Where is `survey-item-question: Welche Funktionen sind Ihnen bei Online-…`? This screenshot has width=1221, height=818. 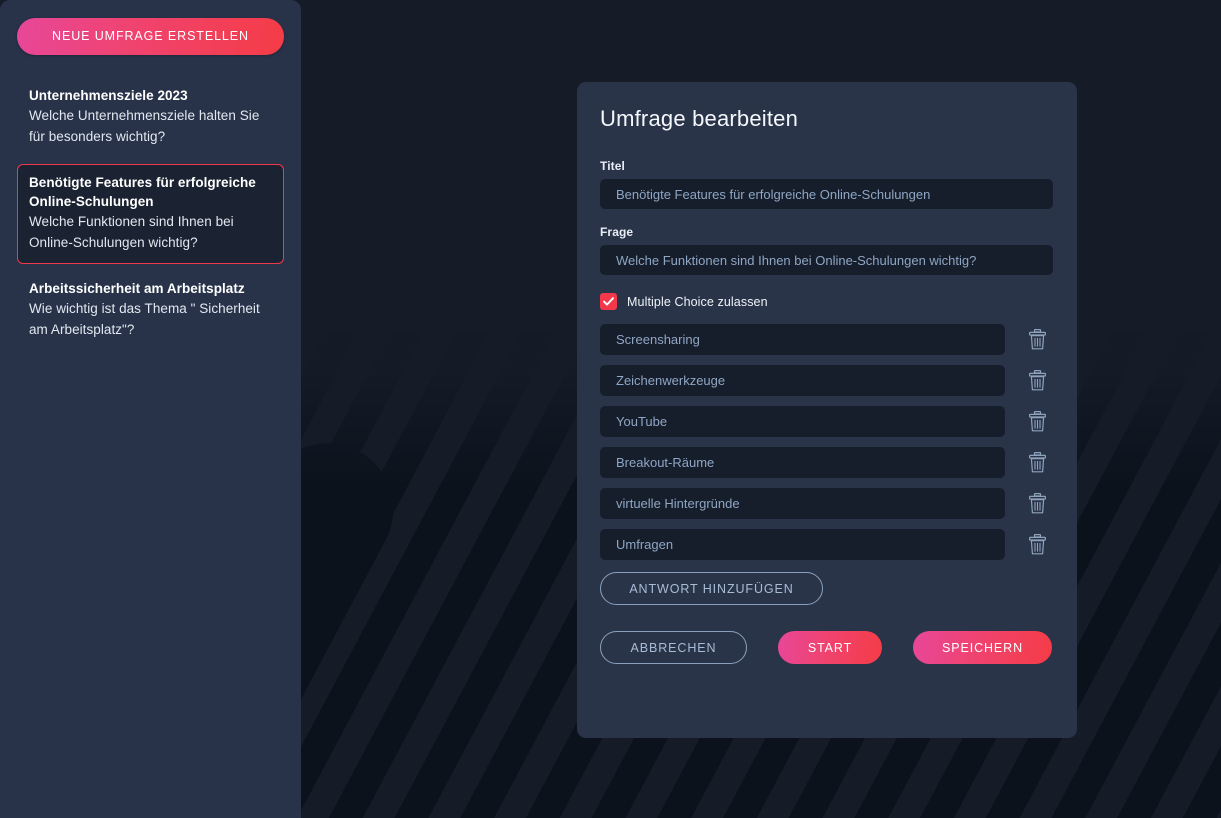 survey-item-question: Welche Funktionen sind Ihnen bei Online-… is located at coordinates (131, 232).